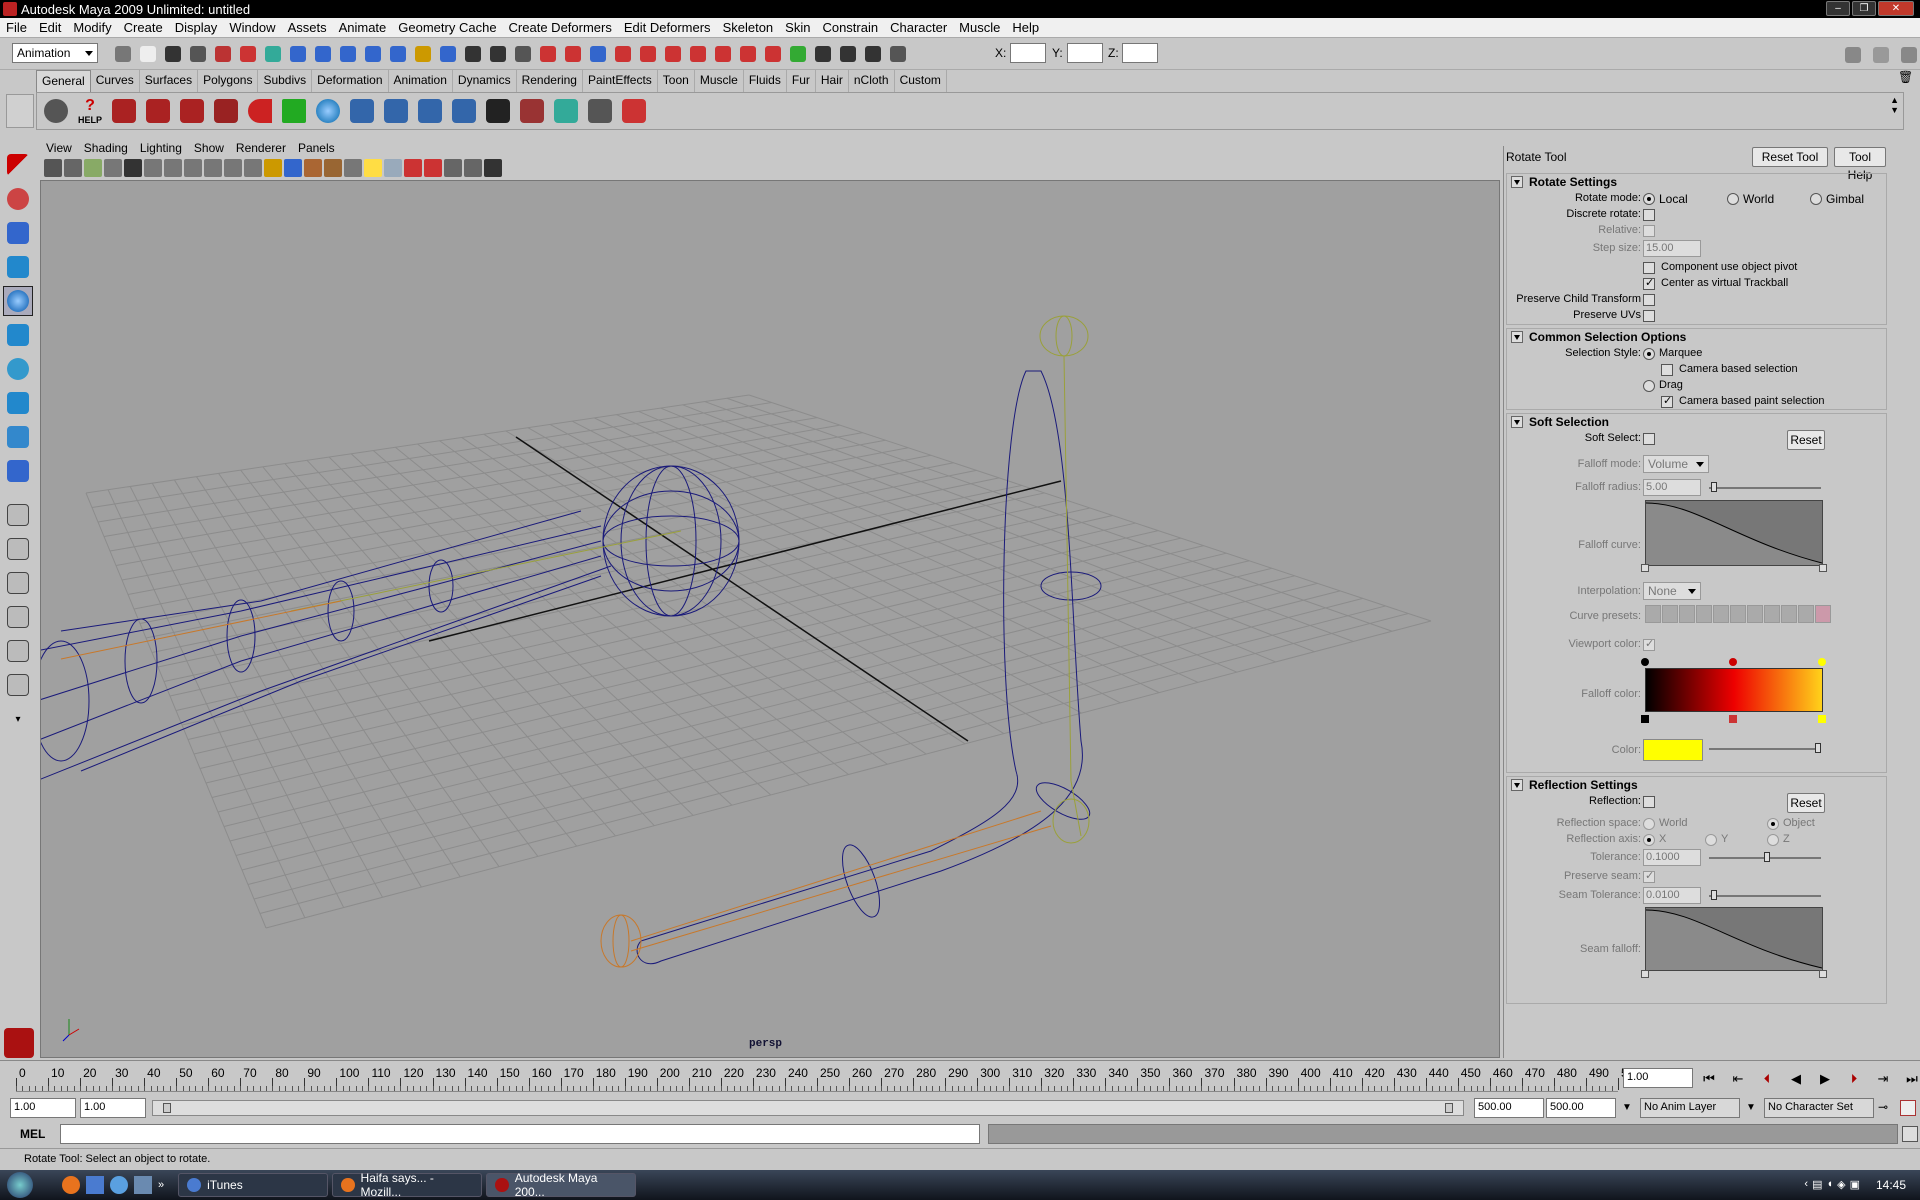 Image resolution: width=1920 pixels, height=1200 pixels. I want to click on shelf-tab-dynamics: Dynamics, so click(484, 81).